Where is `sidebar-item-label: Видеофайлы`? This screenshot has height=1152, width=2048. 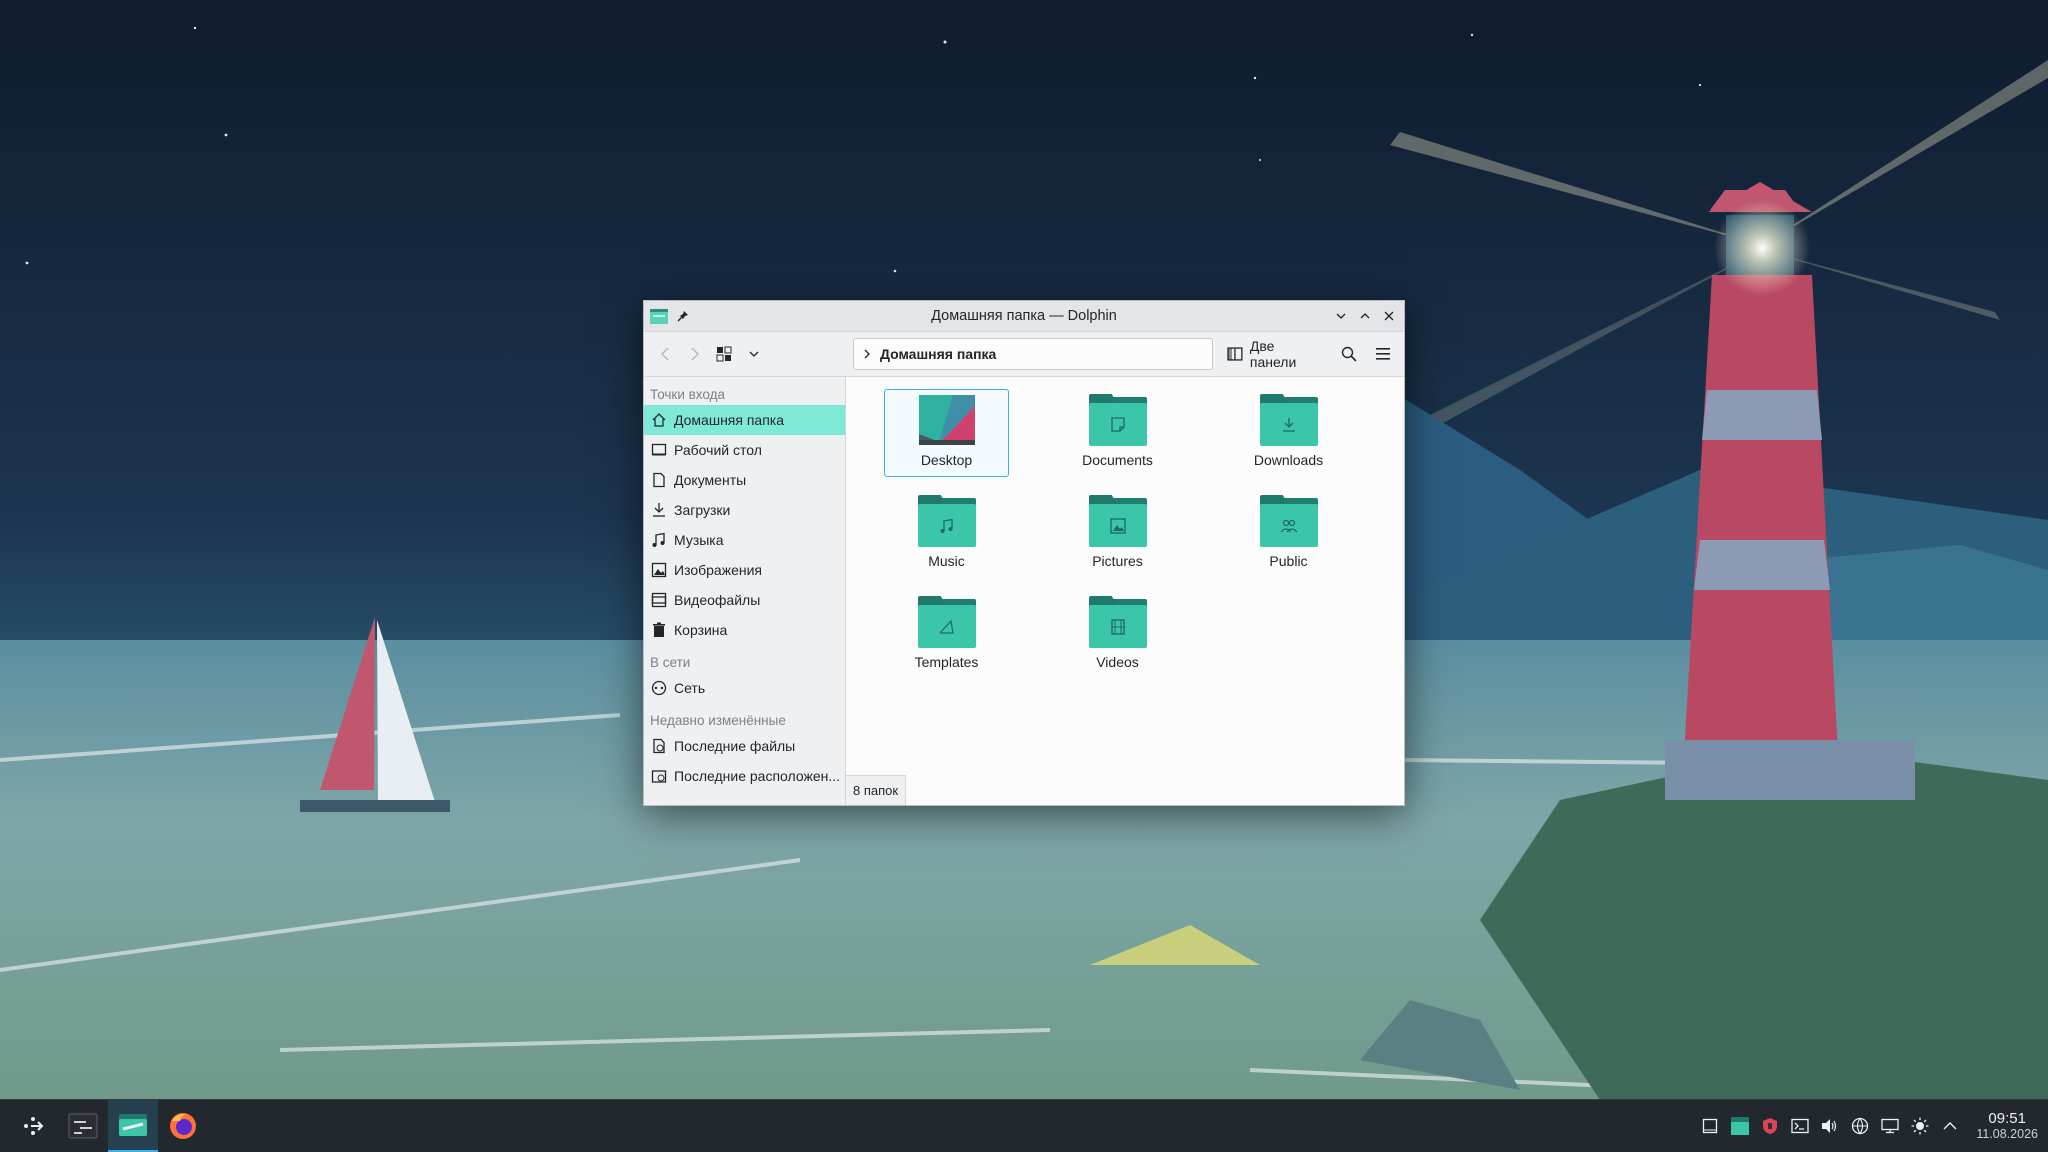
sidebar-item-label: Видеофайлы is located at coordinates (717, 600).